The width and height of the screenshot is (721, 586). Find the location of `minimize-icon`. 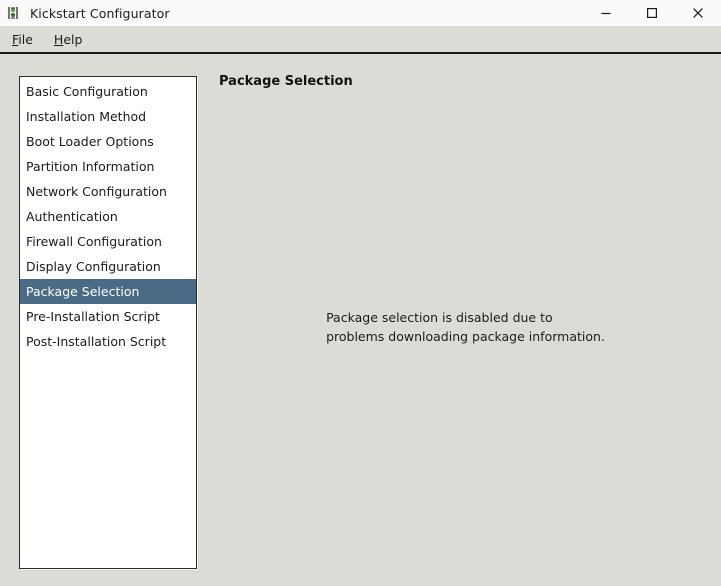

minimize-icon is located at coordinates (606, 13).